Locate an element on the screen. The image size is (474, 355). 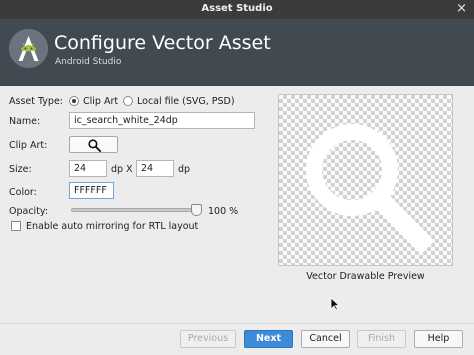
rtl-mirroring-label: Enable auto mirroring for RTL layout is located at coordinates (112, 226).